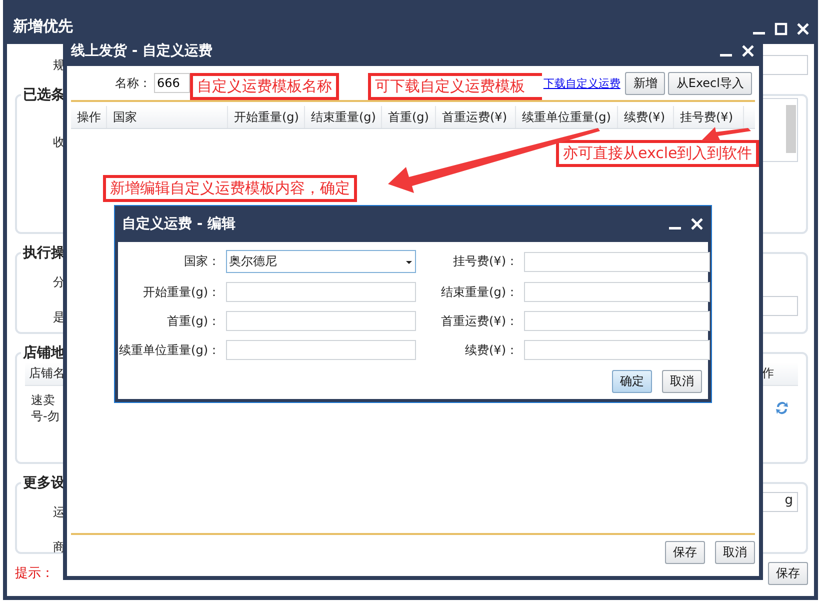 The height and width of the screenshot is (602, 821). What do you see at coordinates (768, 373) in the screenshot?
I see `column-header: 作` at bounding box center [768, 373].